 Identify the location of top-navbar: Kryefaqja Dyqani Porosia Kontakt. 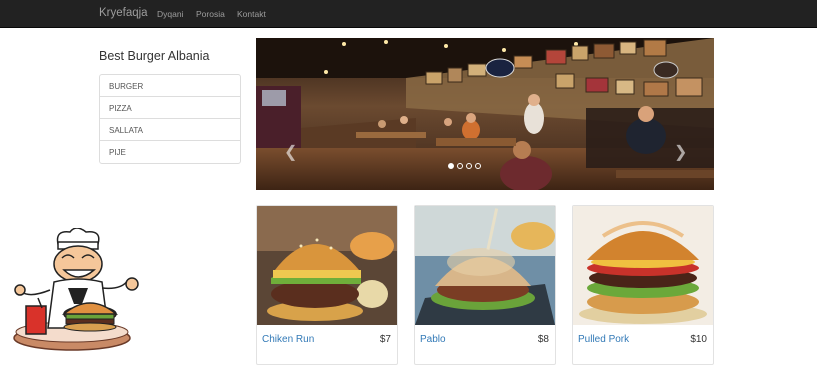
(408, 14).